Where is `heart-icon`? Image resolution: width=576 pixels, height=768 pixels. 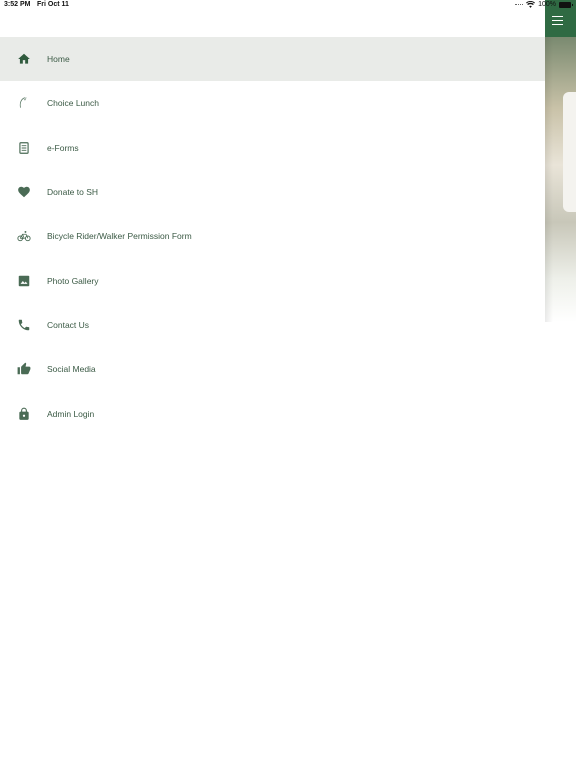
heart-icon is located at coordinates (24, 192).